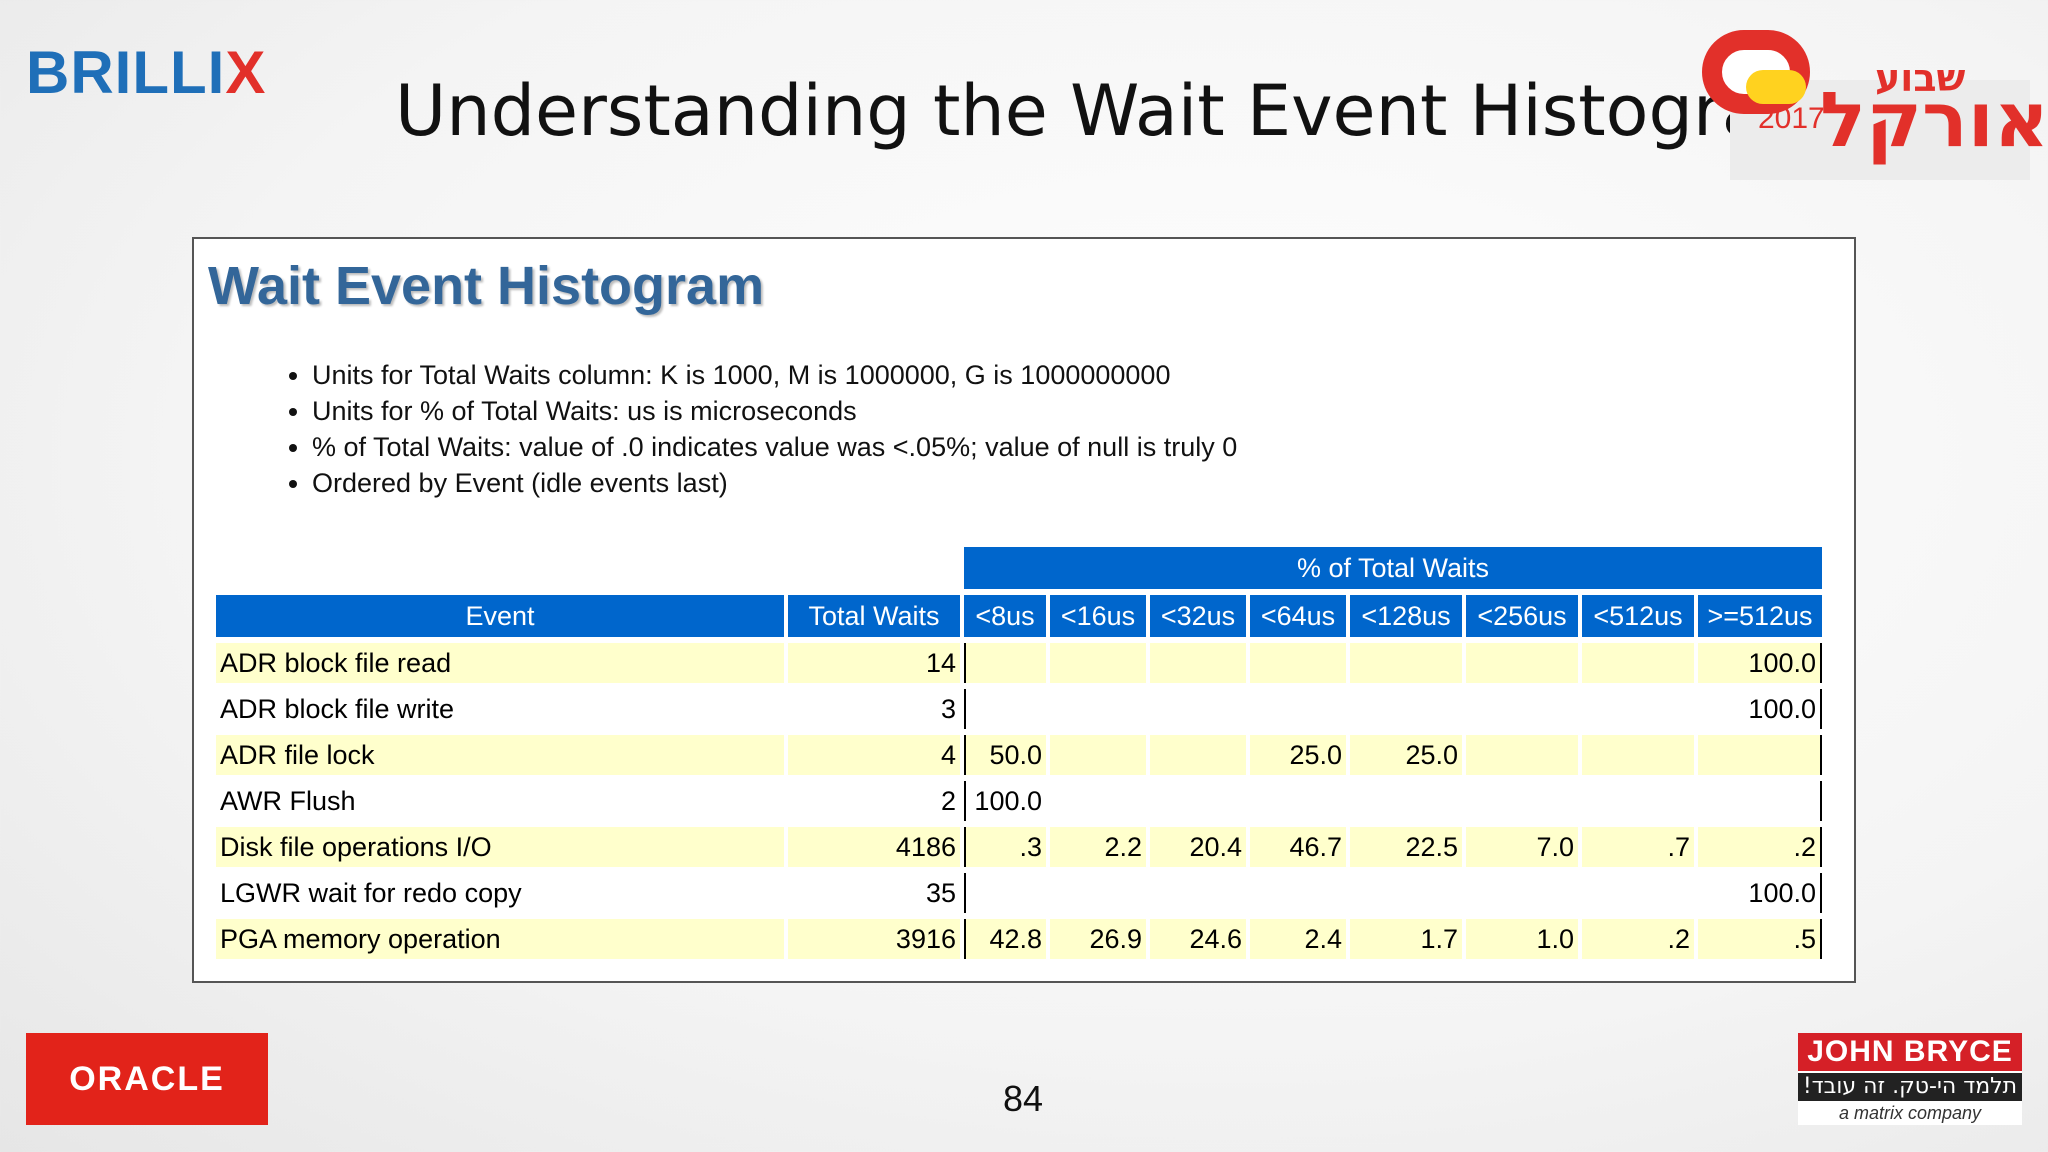  What do you see at coordinates (874, 616) in the screenshot?
I see `column-header-total-waits: Total Waits` at bounding box center [874, 616].